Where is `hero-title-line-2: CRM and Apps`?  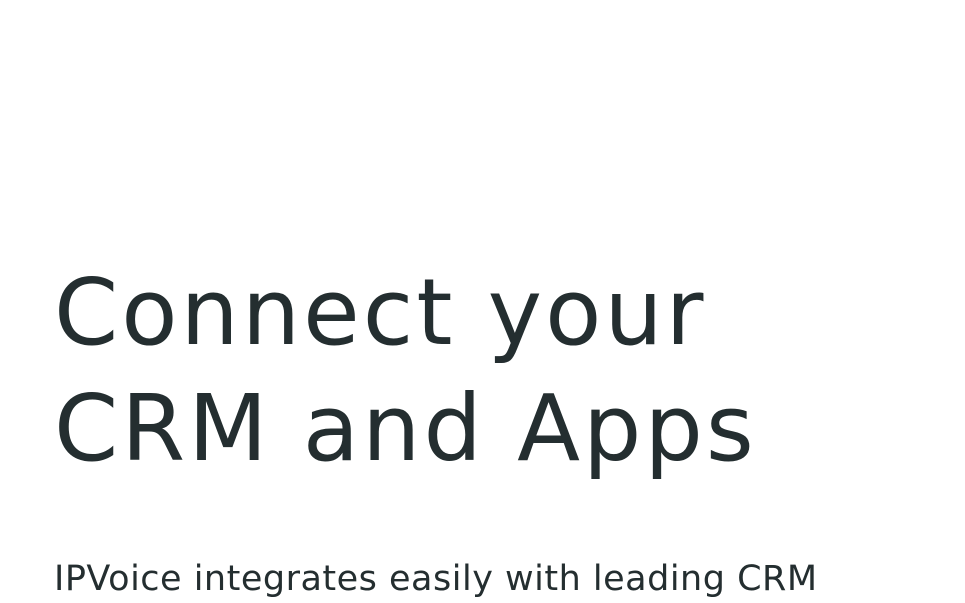 hero-title-line-2: CRM and Apps is located at coordinates (405, 428).